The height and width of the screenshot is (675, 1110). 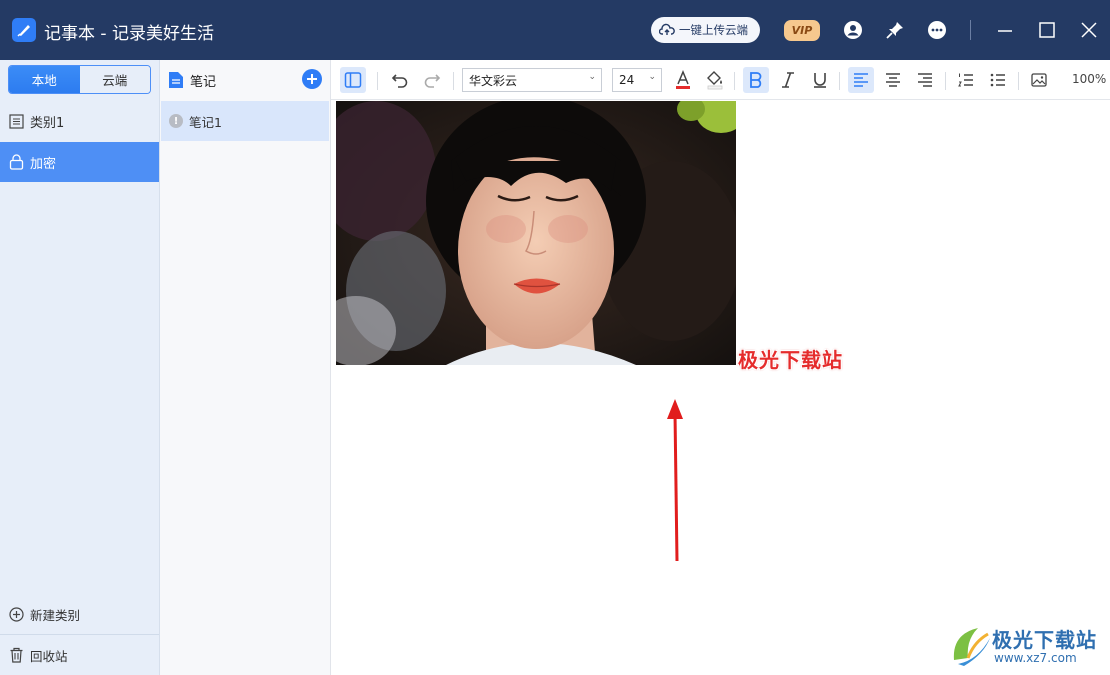 I want to click on ordered-list-button, so click(x=966, y=80).